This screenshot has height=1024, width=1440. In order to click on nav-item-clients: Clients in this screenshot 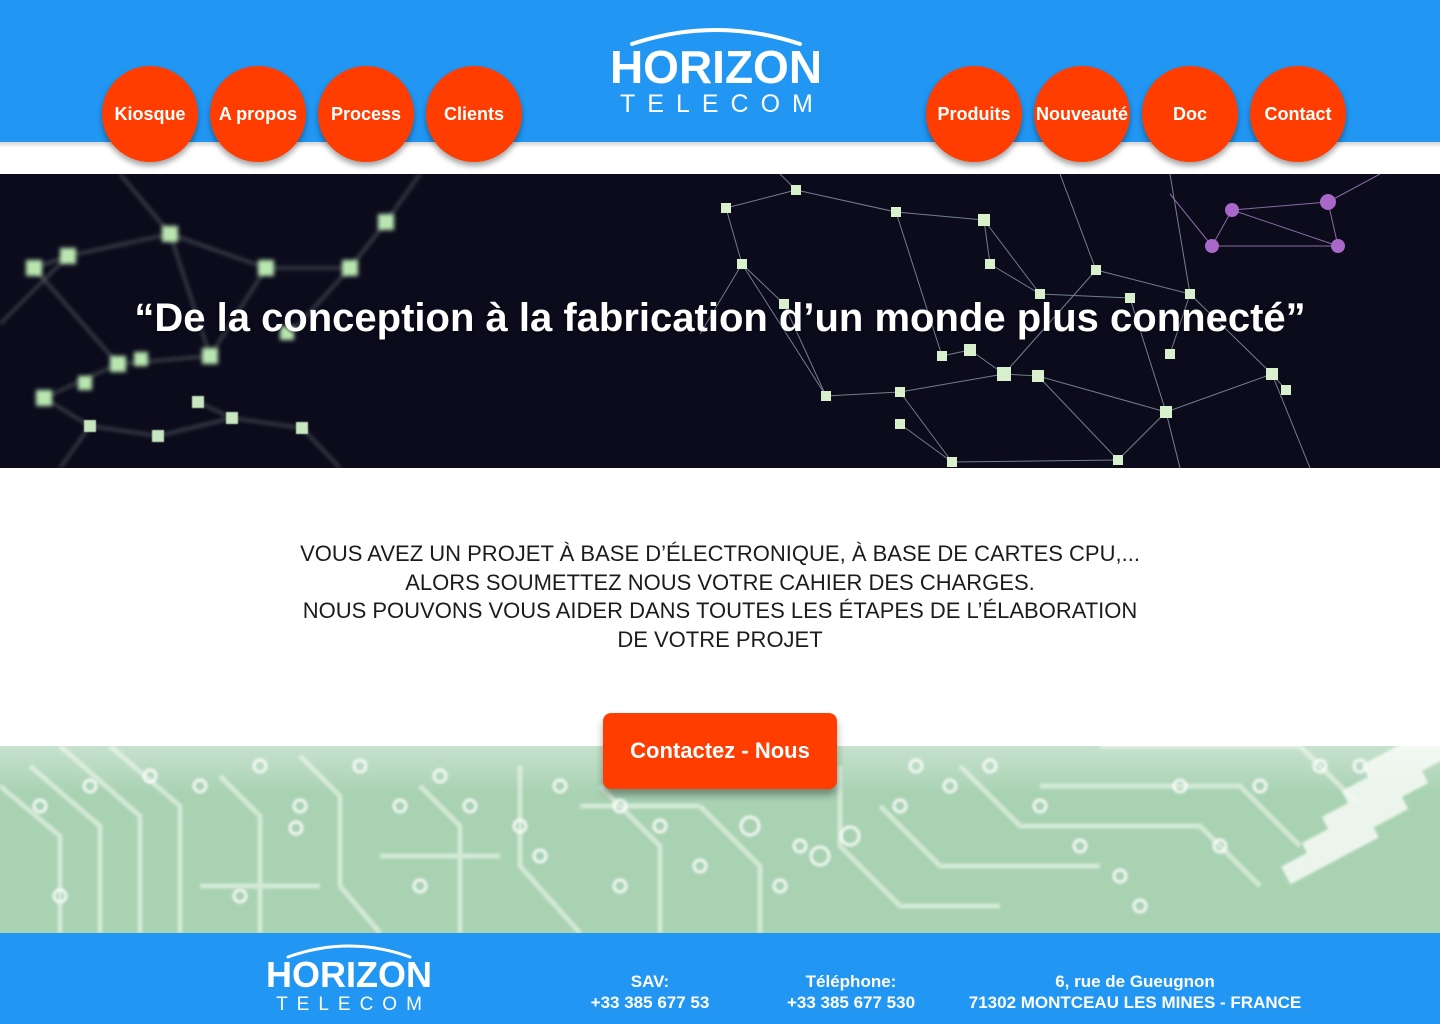, I will do `click(474, 114)`.